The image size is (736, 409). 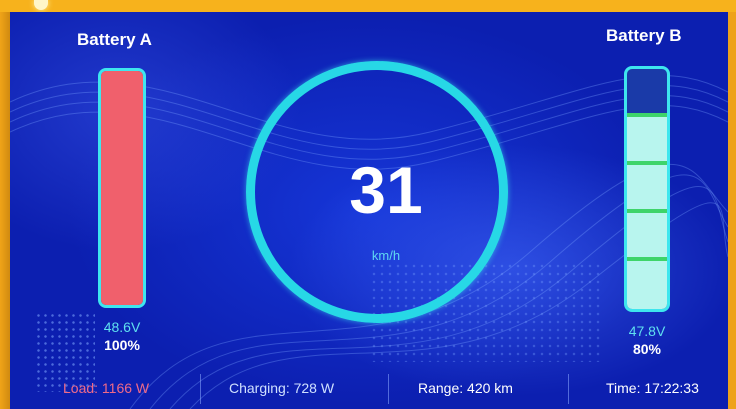 What do you see at coordinates (114, 39) in the screenshot?
I see `battery-a-title: Battery A` at bounding box center [114, 39].